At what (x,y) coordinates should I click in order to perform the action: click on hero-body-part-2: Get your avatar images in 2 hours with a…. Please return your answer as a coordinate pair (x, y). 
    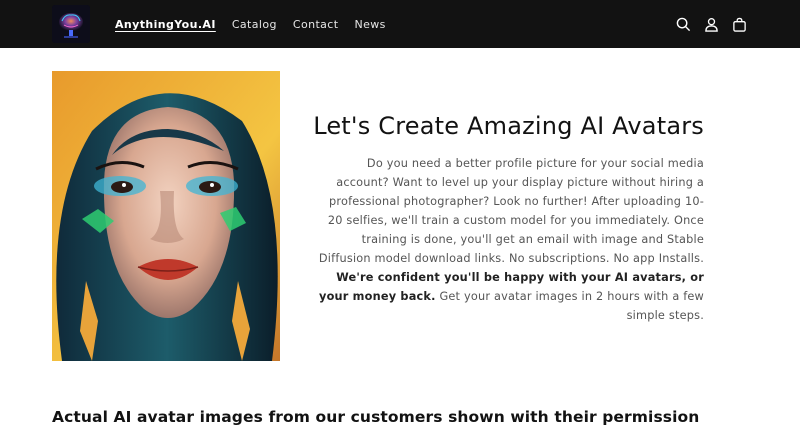
    Looking at the image, I should click on (571, 306).